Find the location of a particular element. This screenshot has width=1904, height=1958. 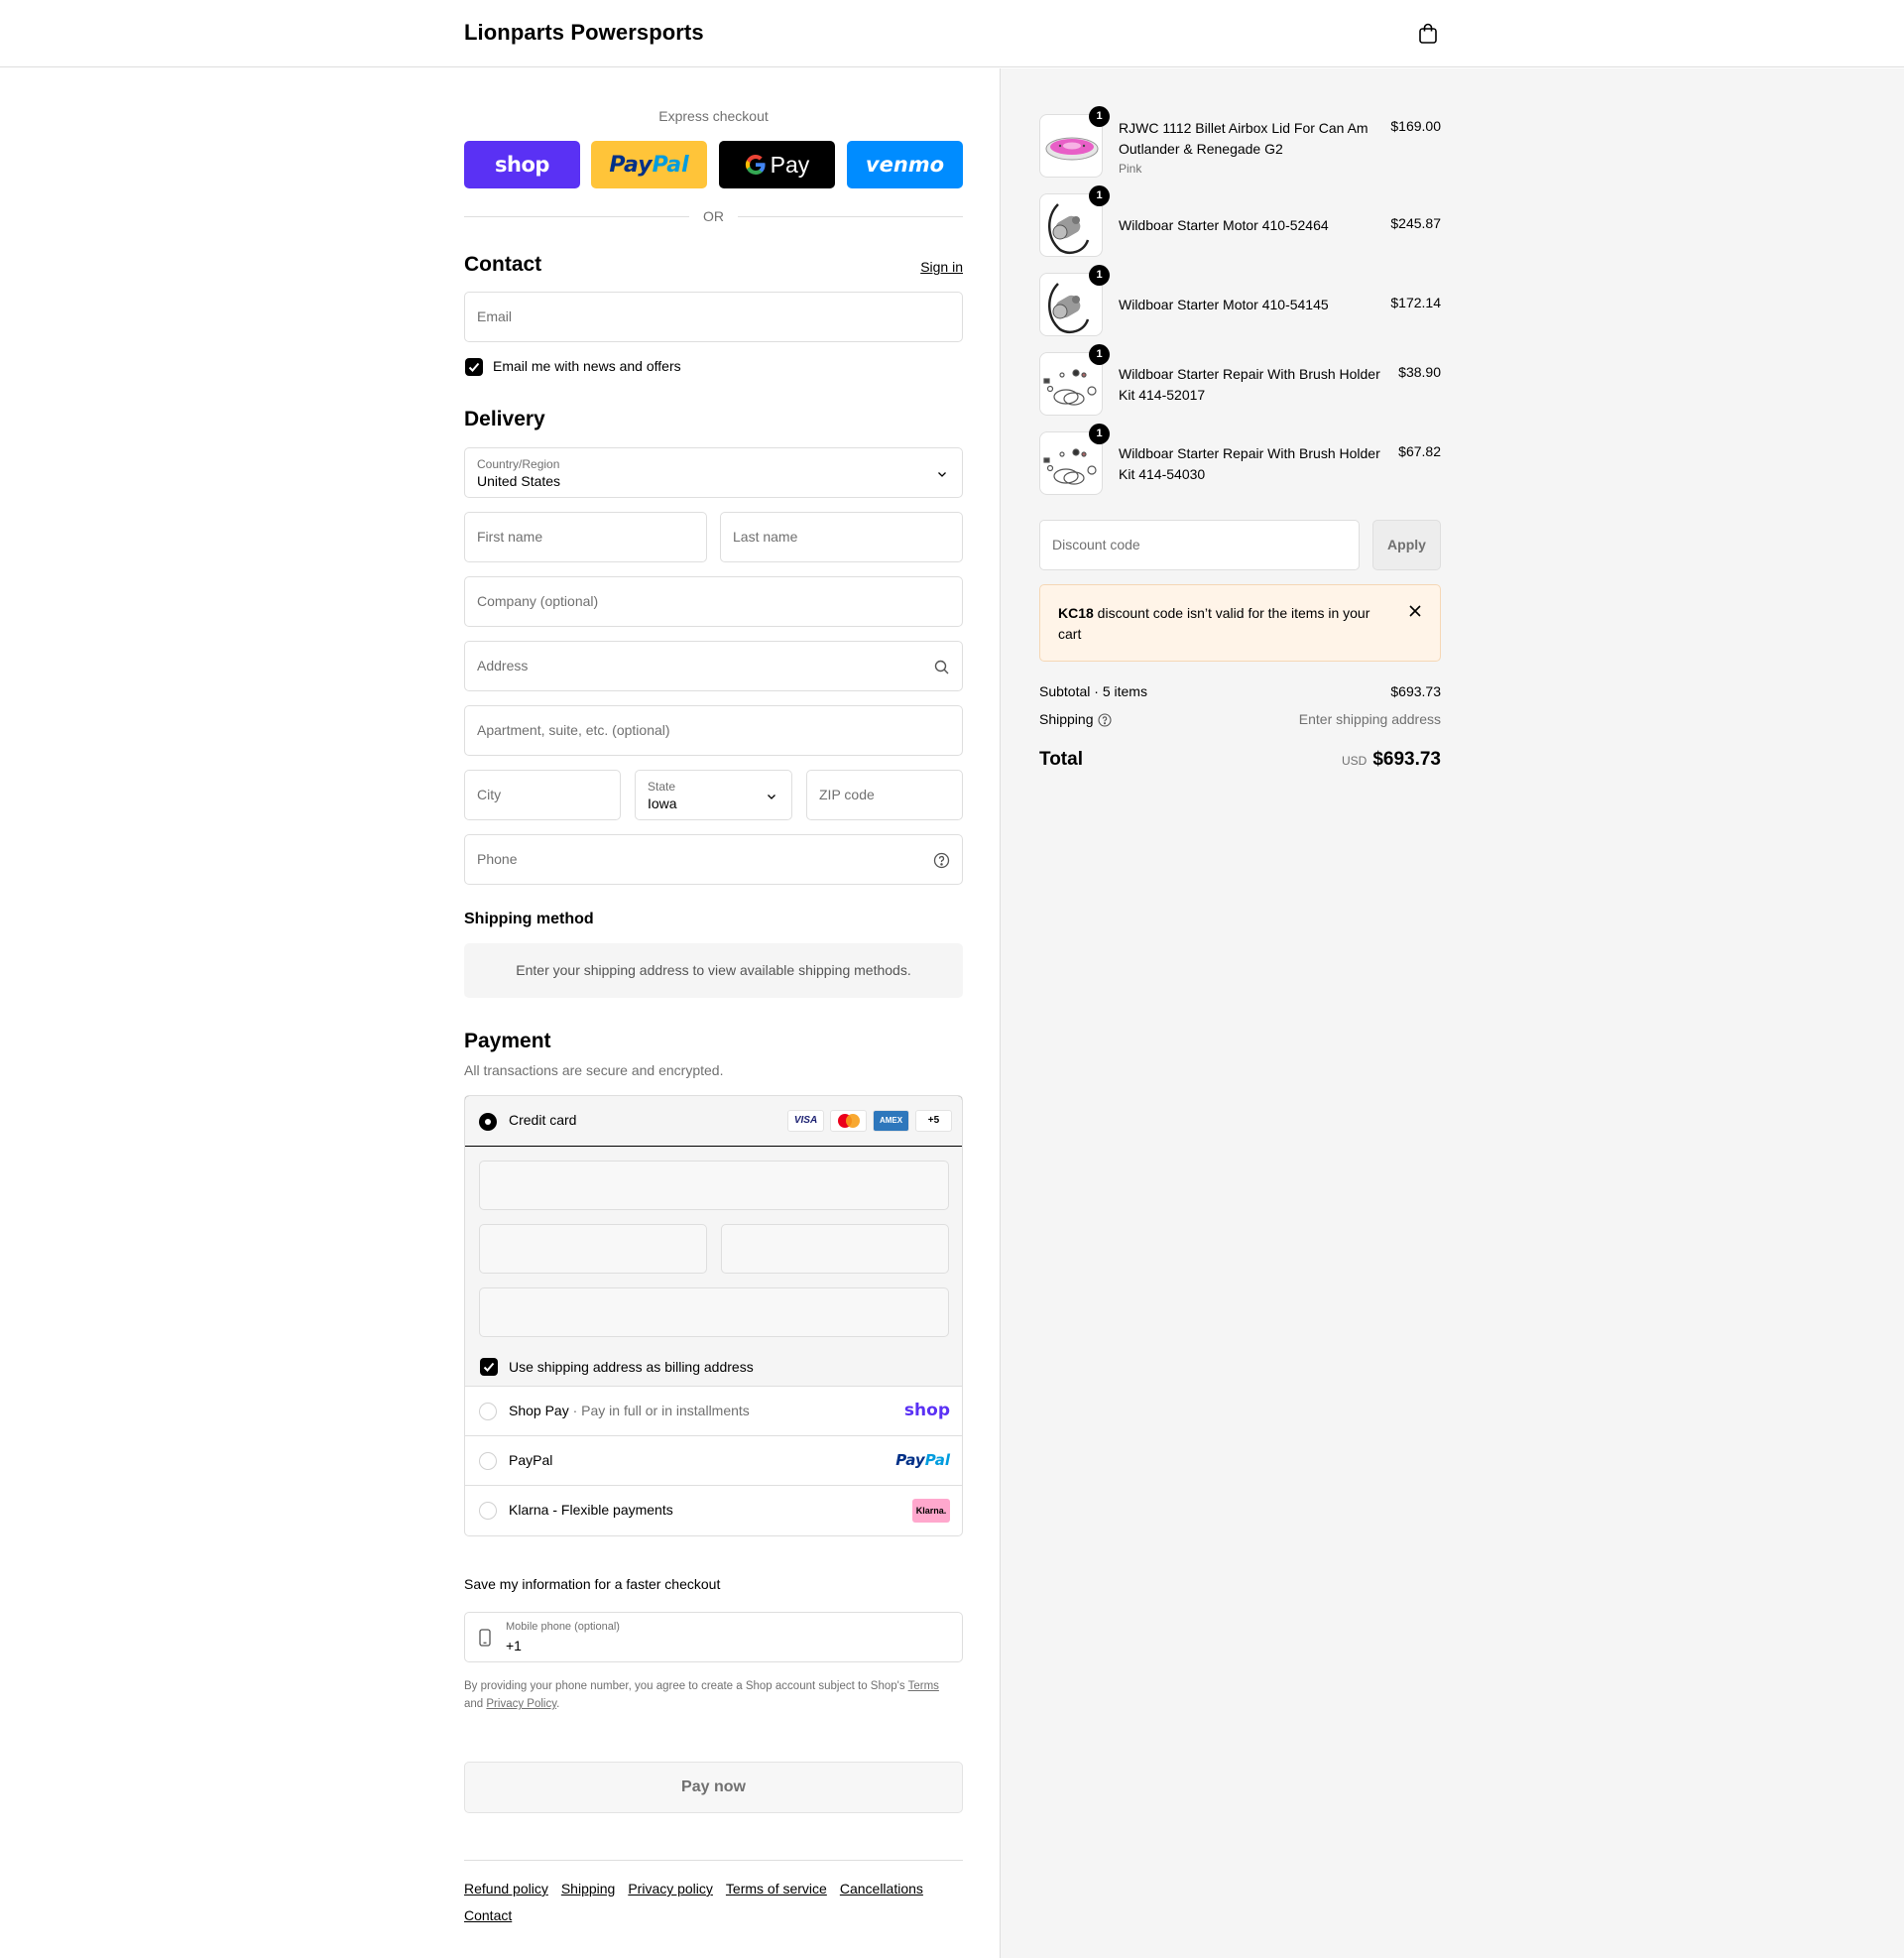

zip-placeholder: ZIP code is located at coordinates (847, 794).